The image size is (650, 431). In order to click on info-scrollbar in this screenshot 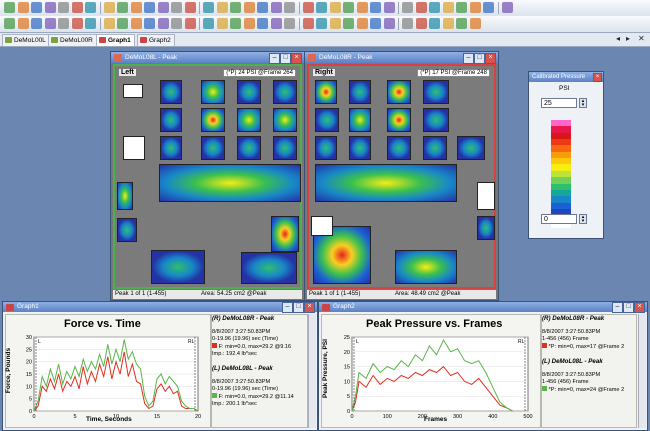, I will do `click(312, 371)`.